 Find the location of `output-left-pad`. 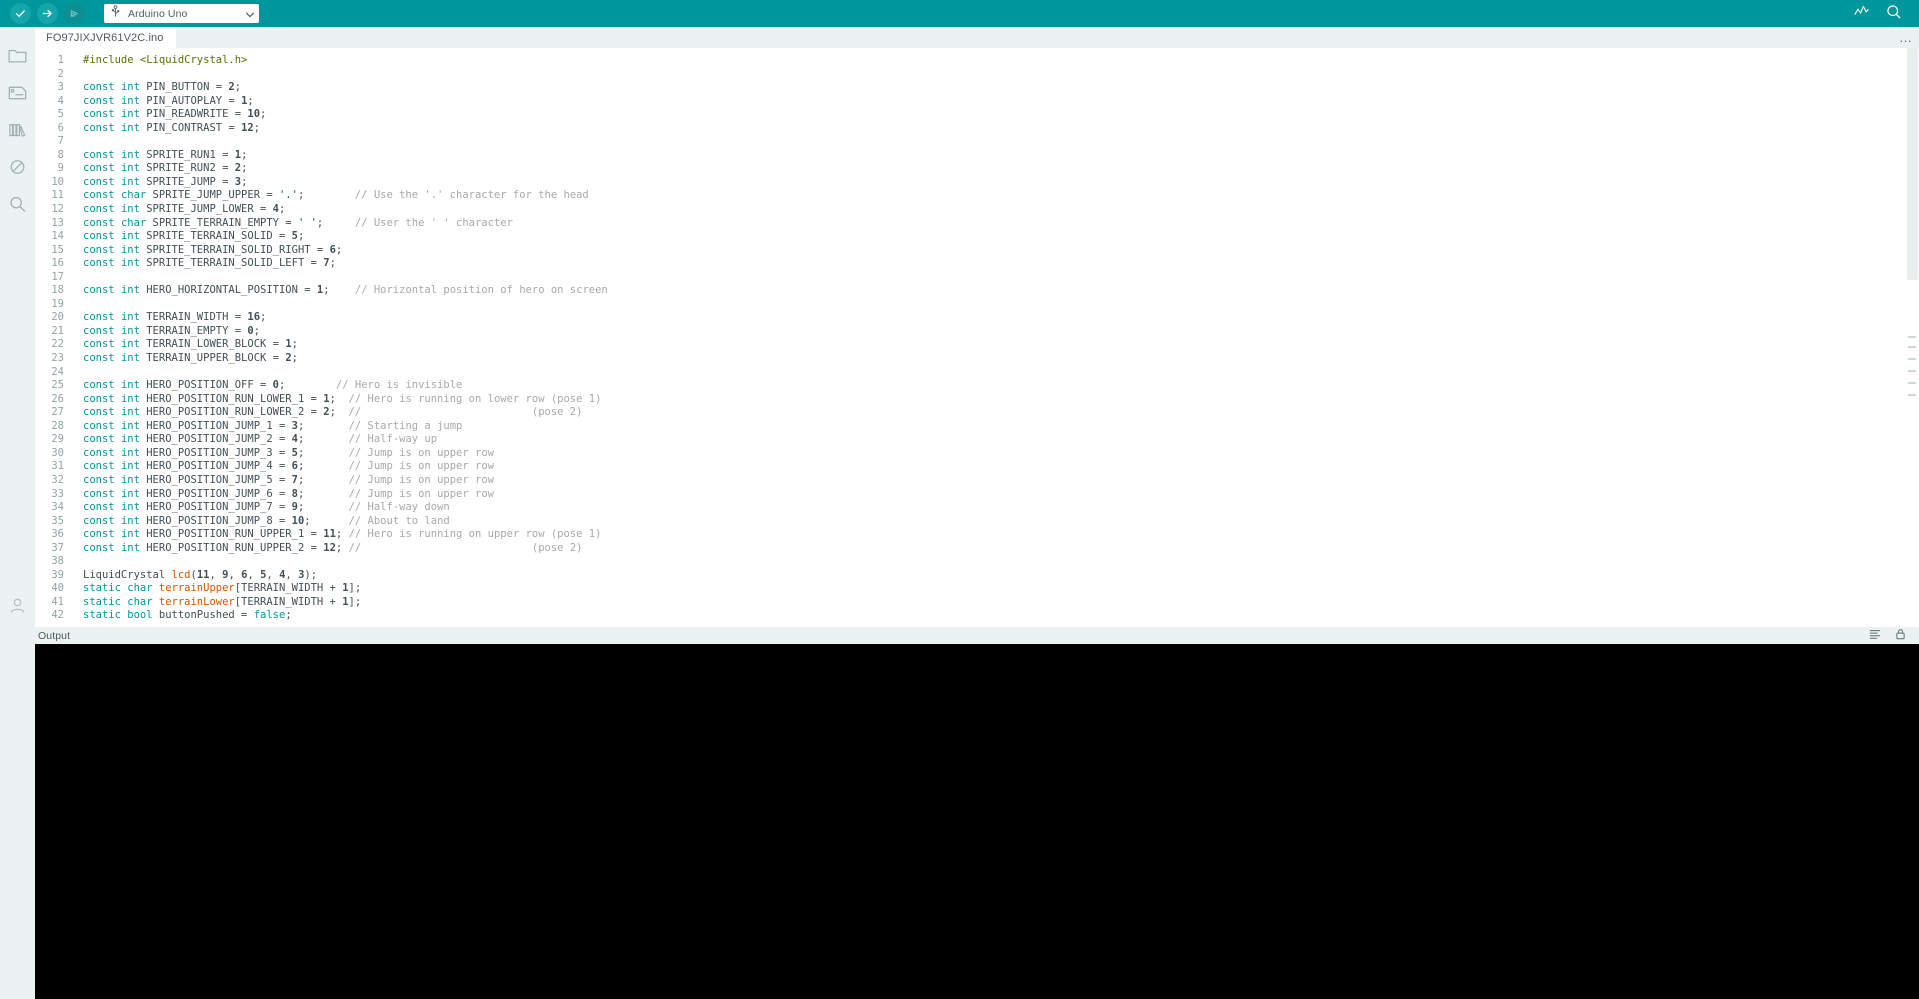

output-left-pad is located at coordinates (17, 821).